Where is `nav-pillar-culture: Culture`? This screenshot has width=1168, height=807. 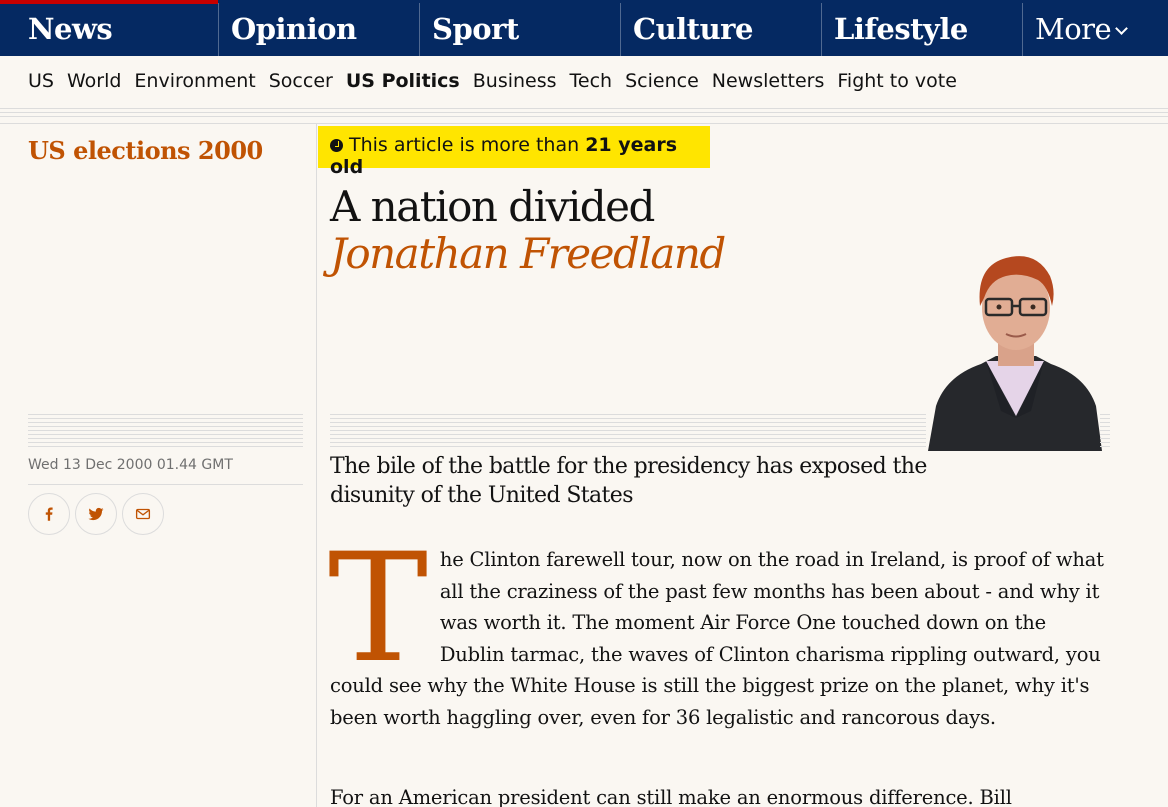 nav-pillar-culture: Culture is located at coordinates (721, 29).